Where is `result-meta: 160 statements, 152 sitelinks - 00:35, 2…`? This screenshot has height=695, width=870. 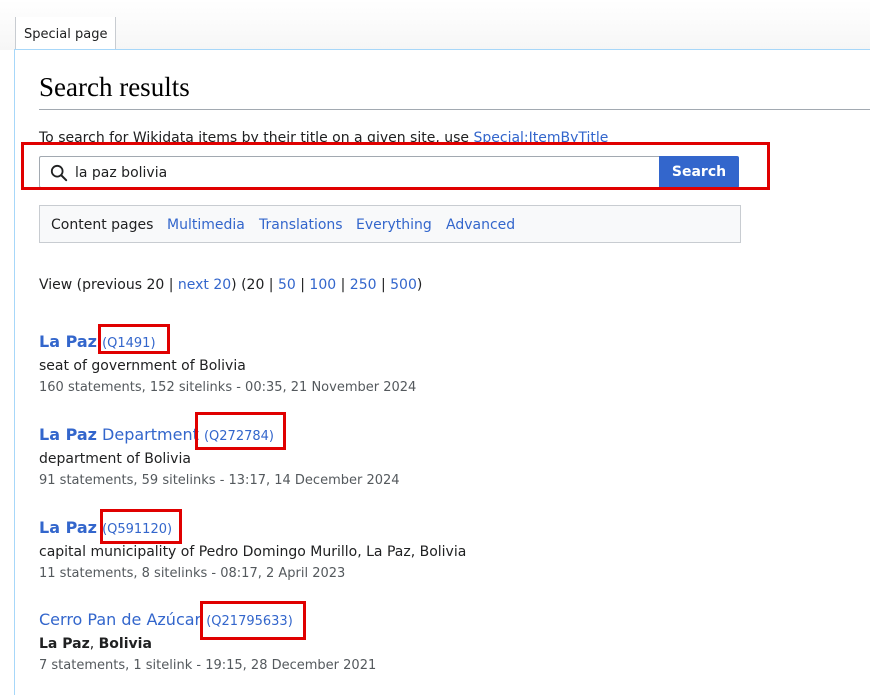
result-meta: 160 statements, 152 sitelinks - 00:35, 2… is located at coordinates (228, 387).